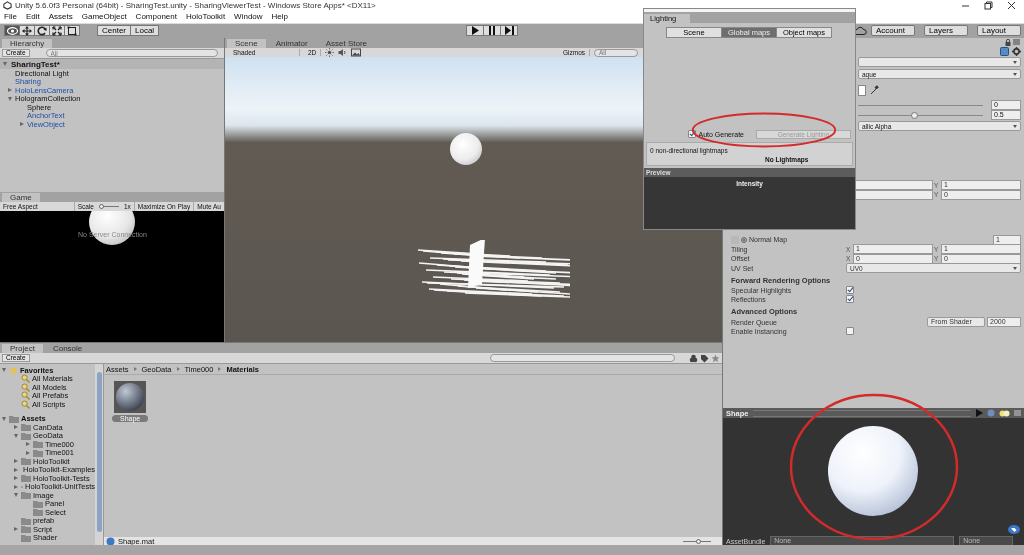  I want to click on unity-logo-icon, so click(7, 5).